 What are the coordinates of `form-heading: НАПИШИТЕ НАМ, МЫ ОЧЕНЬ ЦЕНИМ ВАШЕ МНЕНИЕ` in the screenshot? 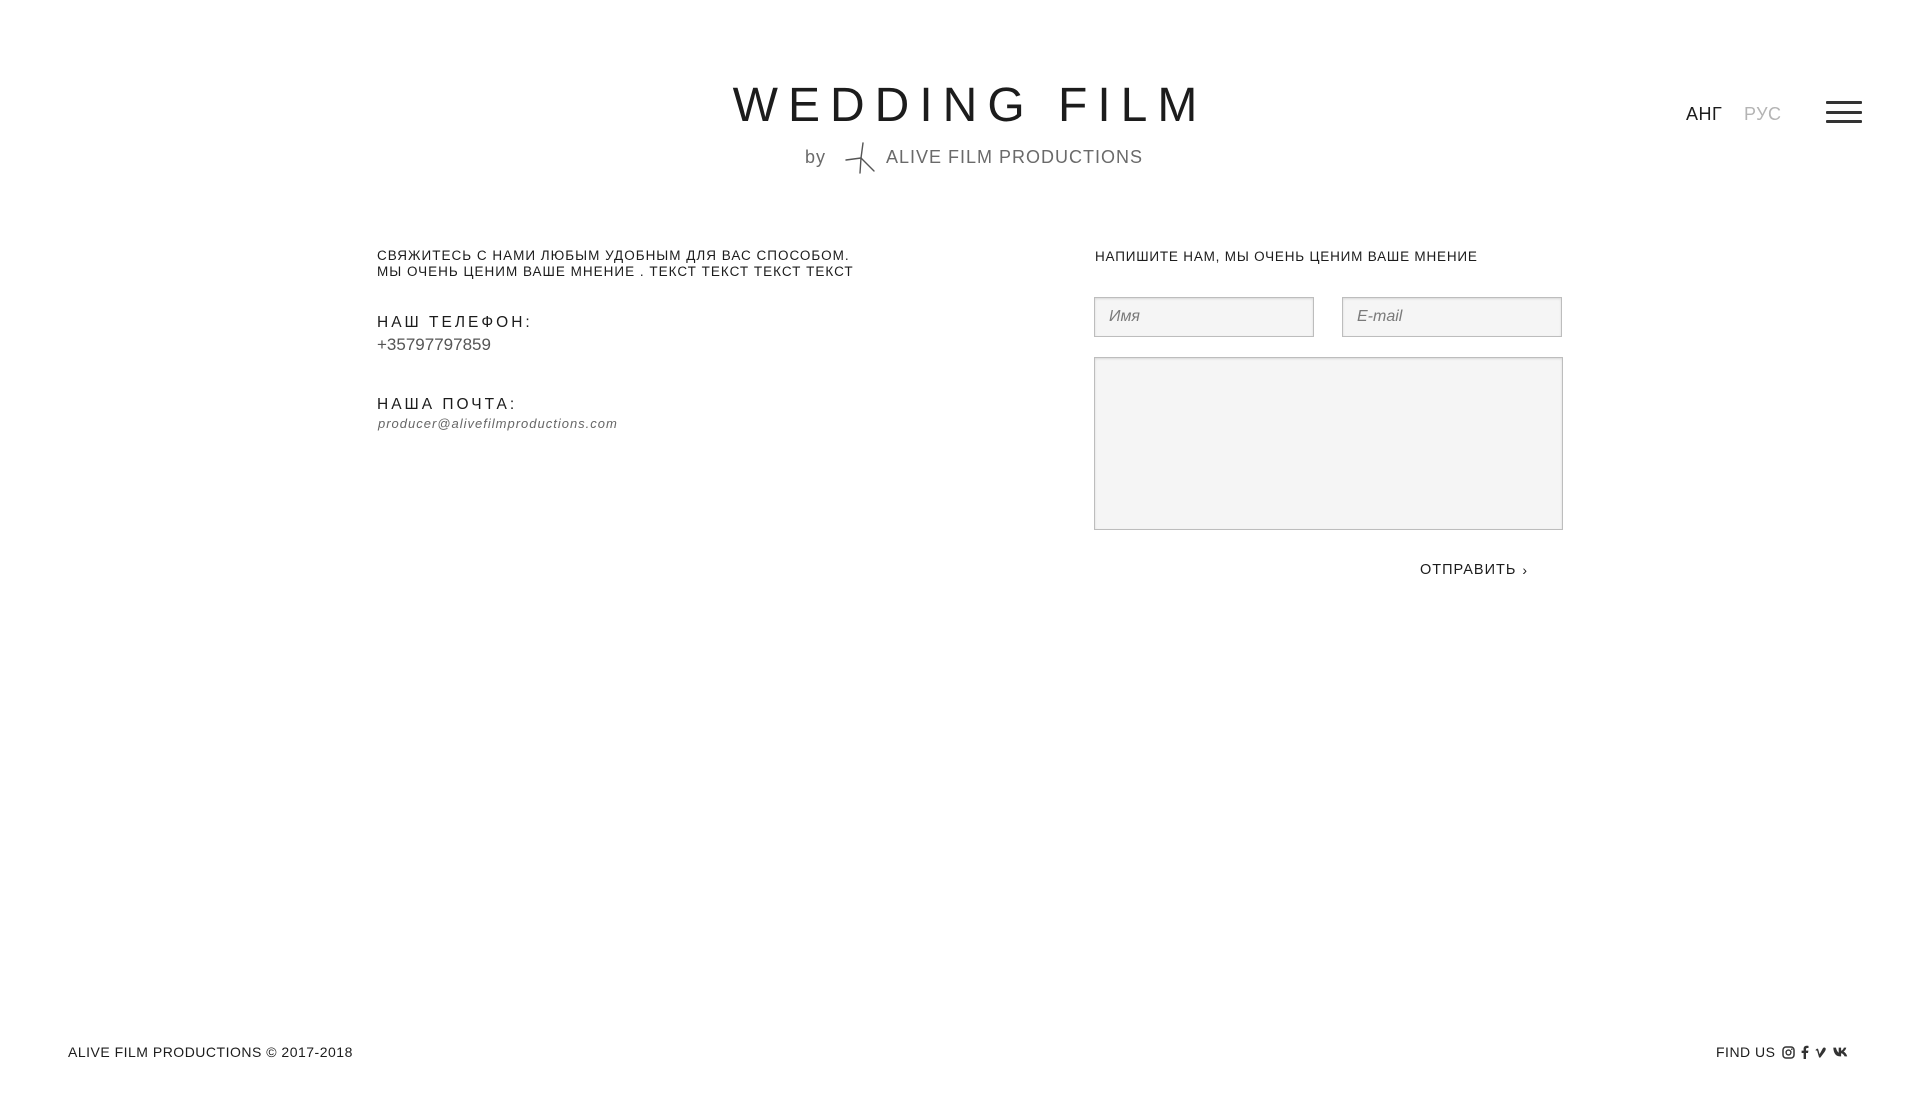 It's located at (1286, 256).